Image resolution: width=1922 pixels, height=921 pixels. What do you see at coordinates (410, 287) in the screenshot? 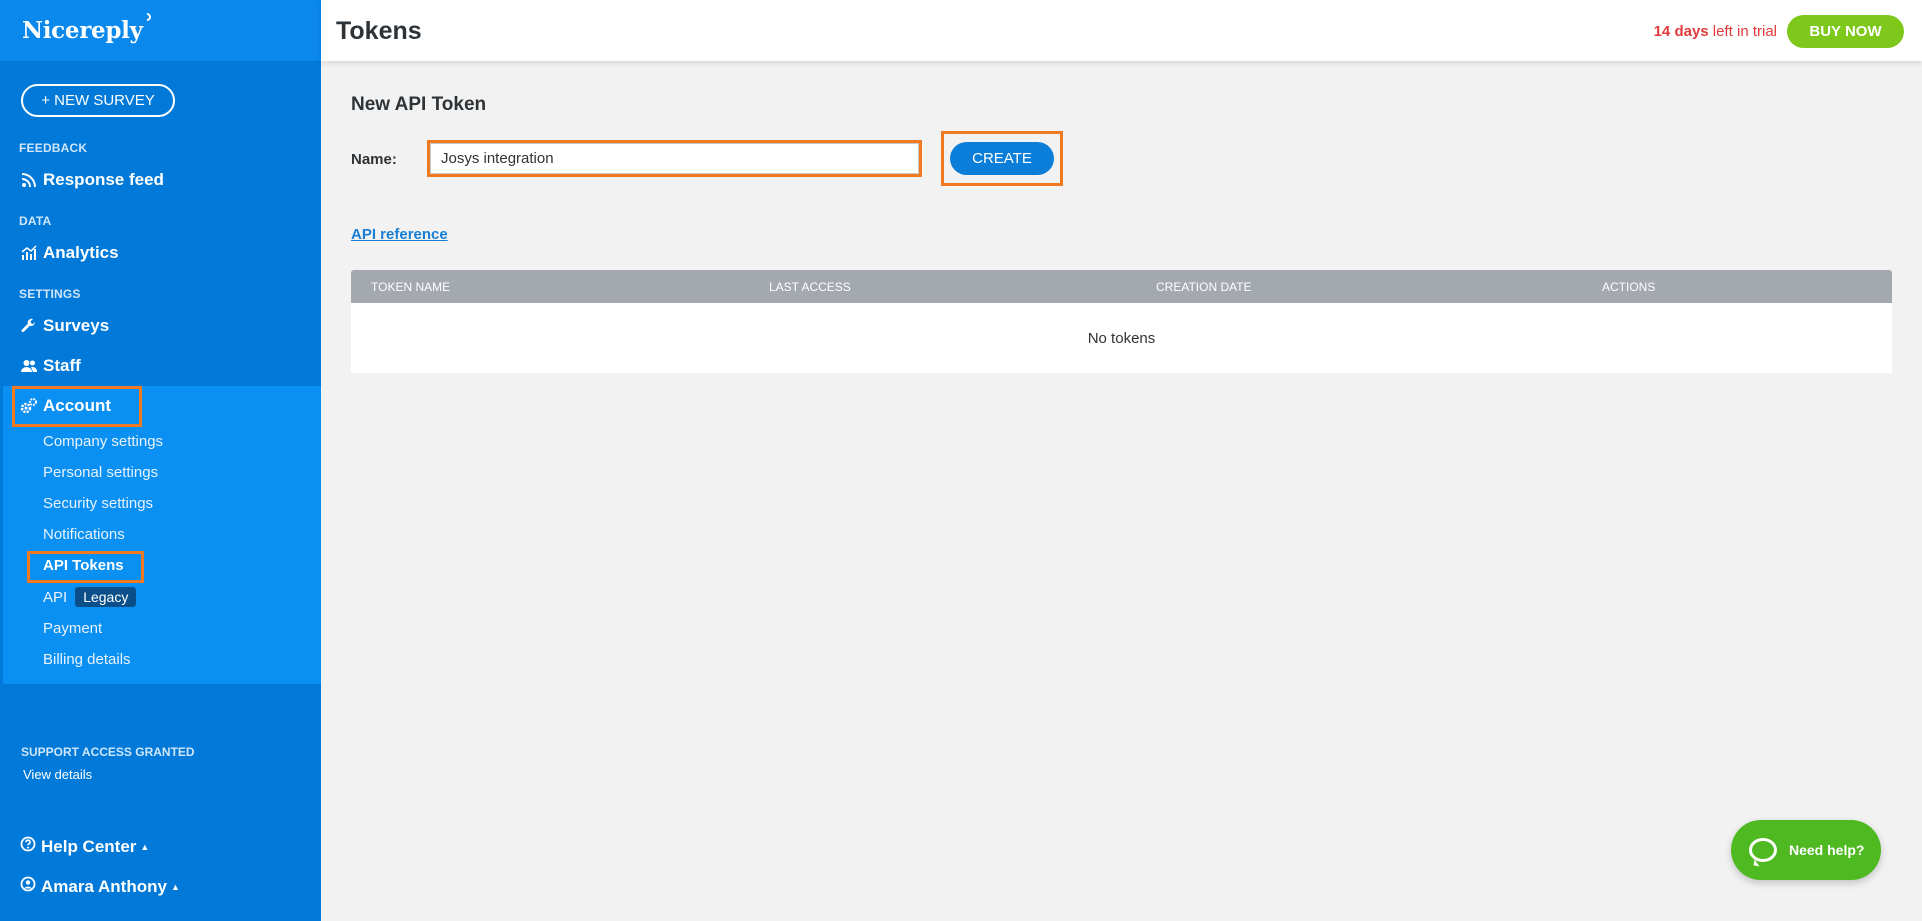
I see `column-header-token-name: TOKEN NAME` at bounding box center [410, 287].